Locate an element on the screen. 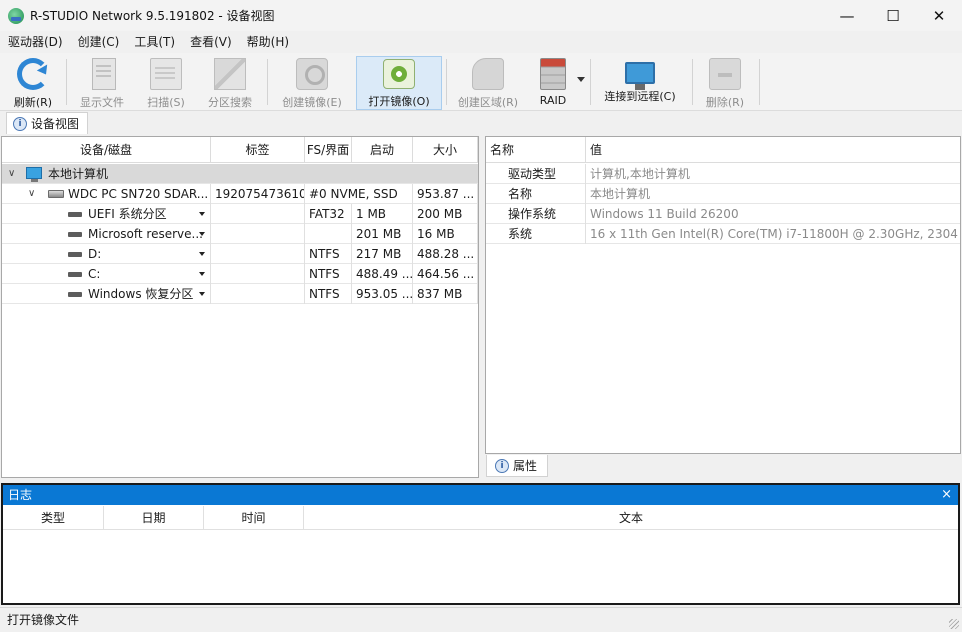  cell-device-name: D: is located at coordinates (147, 254).